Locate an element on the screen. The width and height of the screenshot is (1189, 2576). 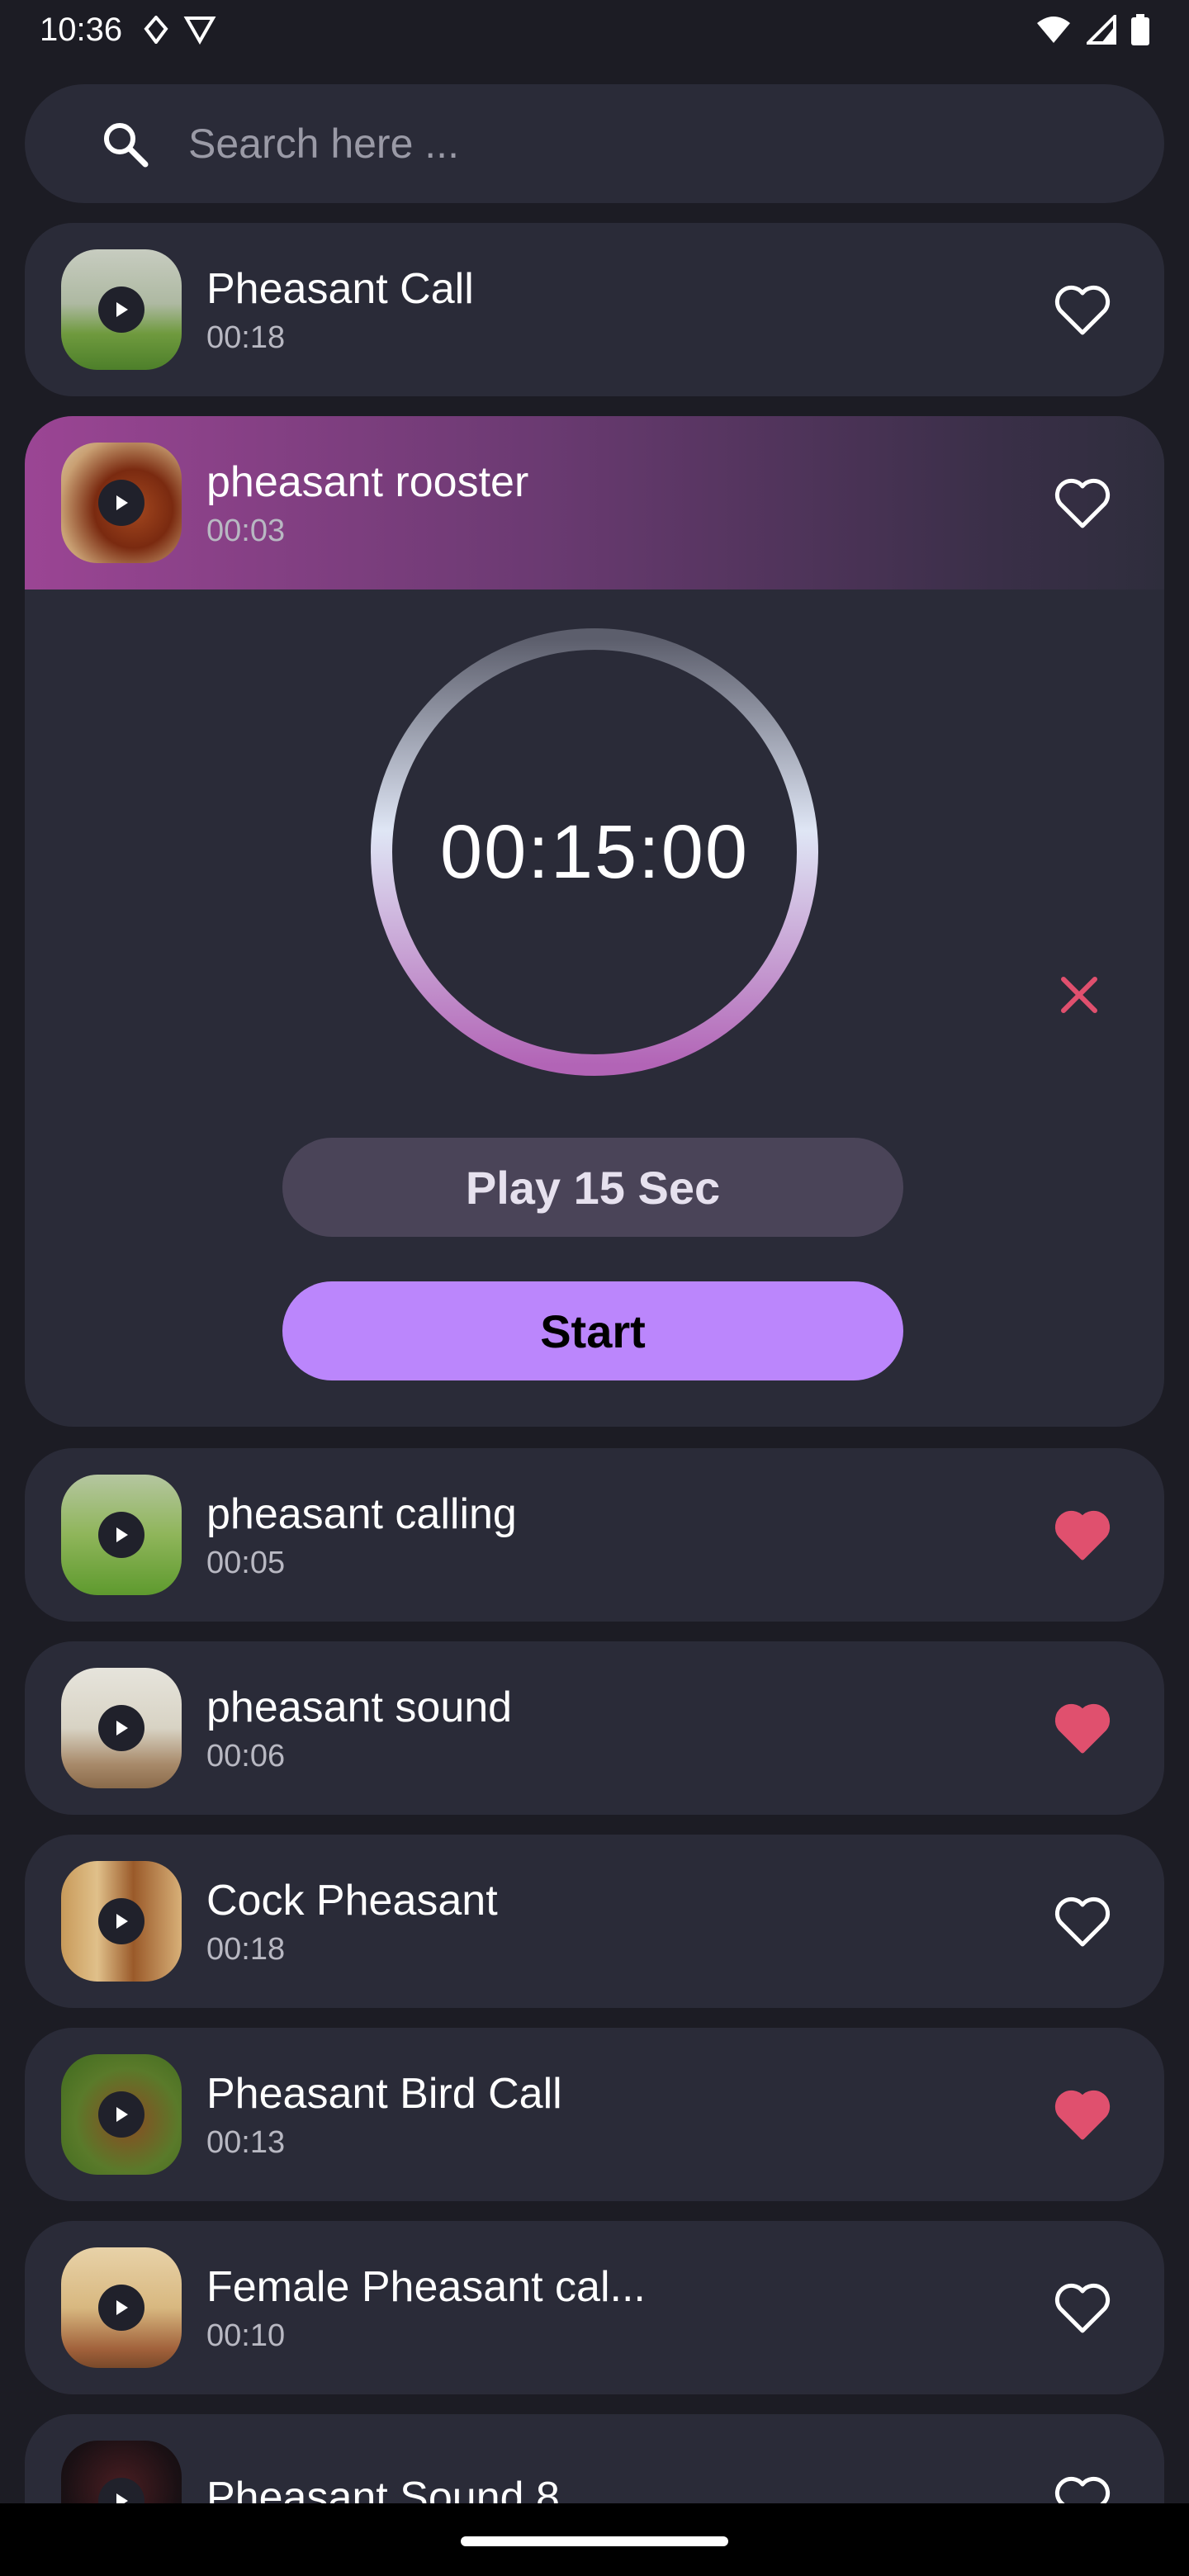
status-bar: 10:36 is located at coordinates (594, 29).